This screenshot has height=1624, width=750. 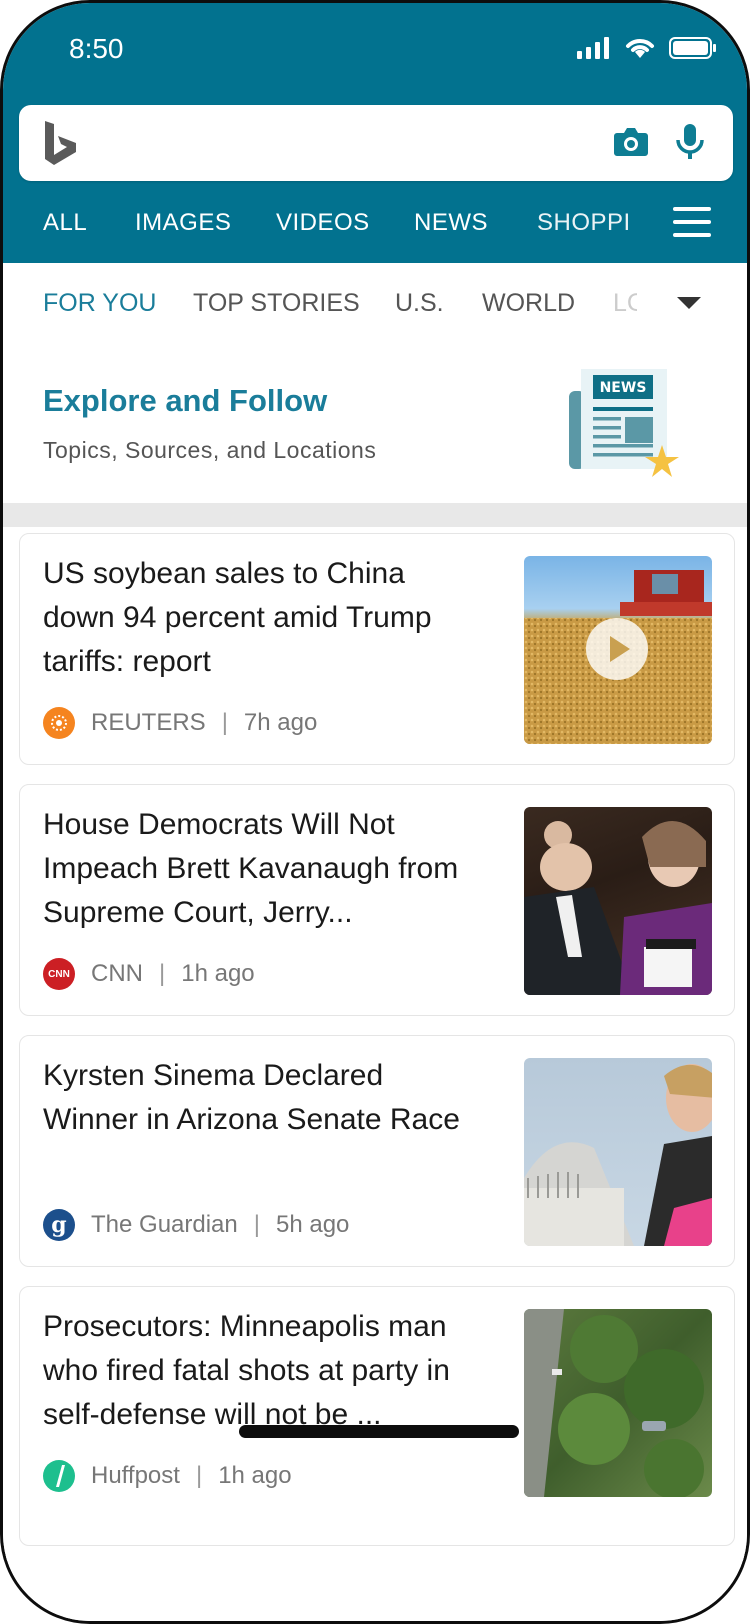 What do you see at coordinates (210, 450) in the screenshot?
I see `explore-subtitle: Topics, Sources, and Locations` at bounding box center [210, 450].